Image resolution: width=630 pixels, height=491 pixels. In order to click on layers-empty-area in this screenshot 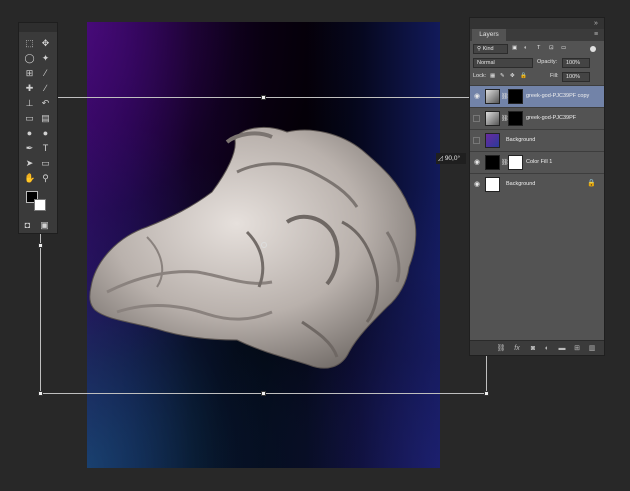, I will do `click(537, 267)`.